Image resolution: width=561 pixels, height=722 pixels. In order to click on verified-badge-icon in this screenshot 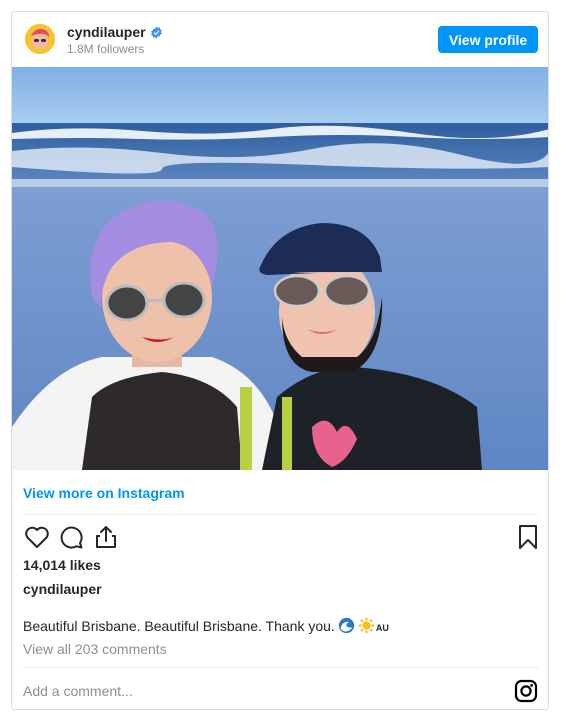, I will do `click(156, 32)`.